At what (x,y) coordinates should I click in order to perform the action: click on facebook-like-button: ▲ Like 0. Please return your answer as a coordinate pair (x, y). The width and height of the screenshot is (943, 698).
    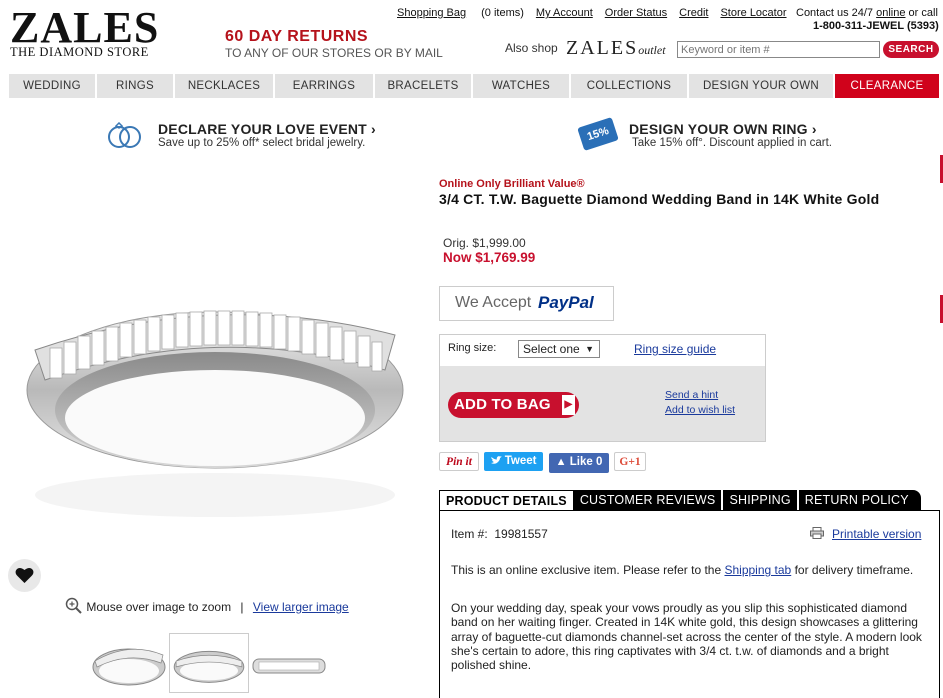
    Looking at the image, I should click on (579, 463).